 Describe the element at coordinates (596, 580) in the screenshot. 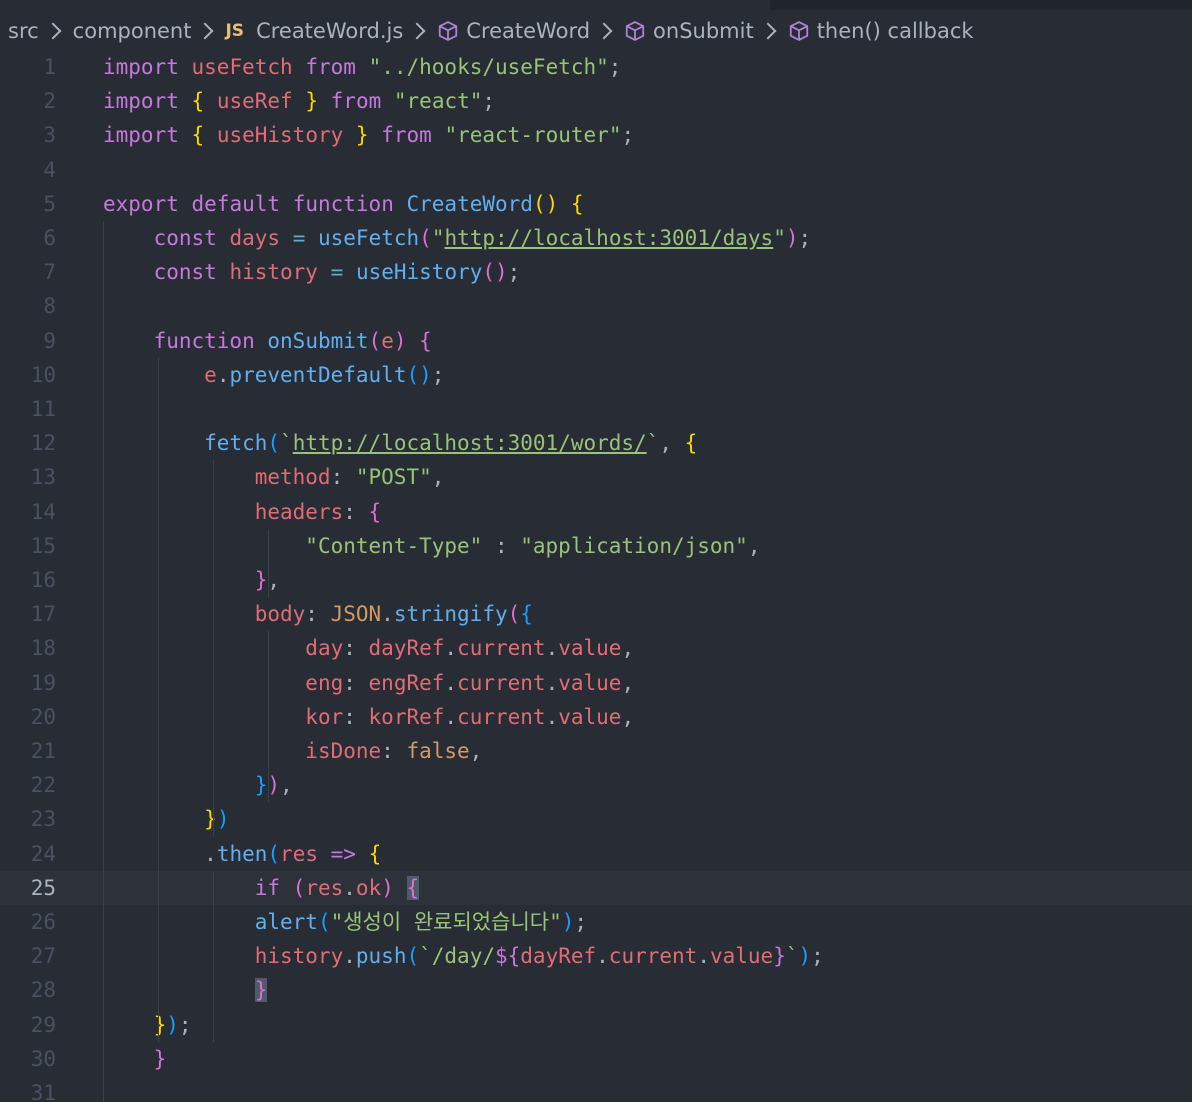

I see `code-line: 16 },` at that location.